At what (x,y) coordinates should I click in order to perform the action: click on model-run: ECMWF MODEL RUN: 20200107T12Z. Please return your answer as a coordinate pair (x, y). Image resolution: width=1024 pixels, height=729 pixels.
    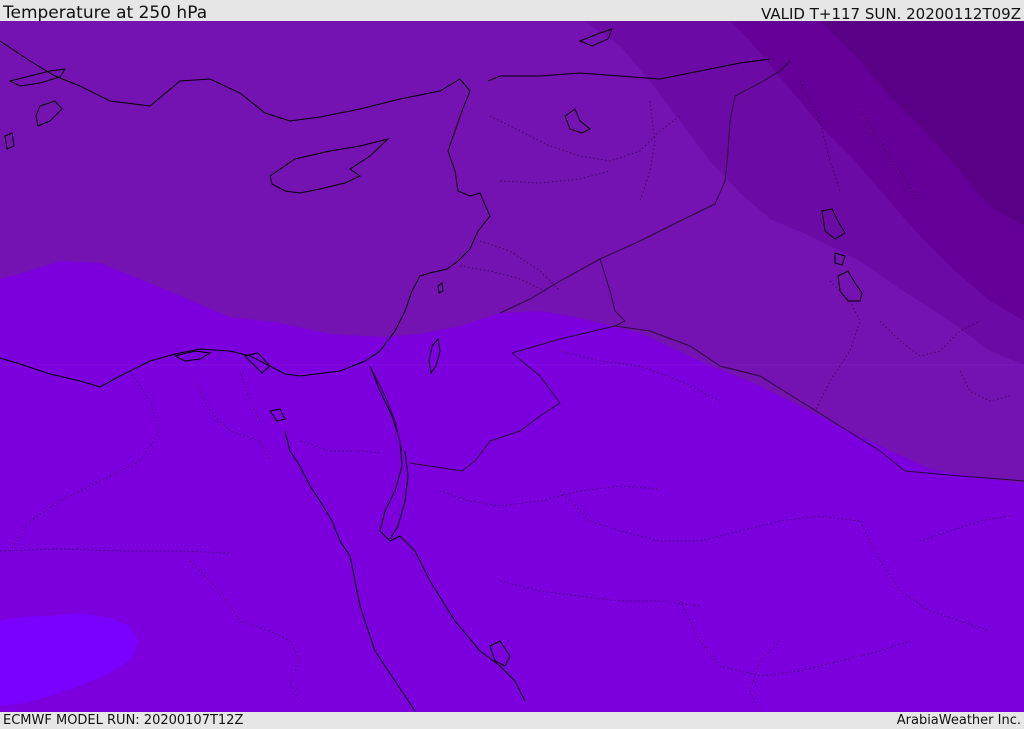
    Looking at the image, I should click on (123, 720).